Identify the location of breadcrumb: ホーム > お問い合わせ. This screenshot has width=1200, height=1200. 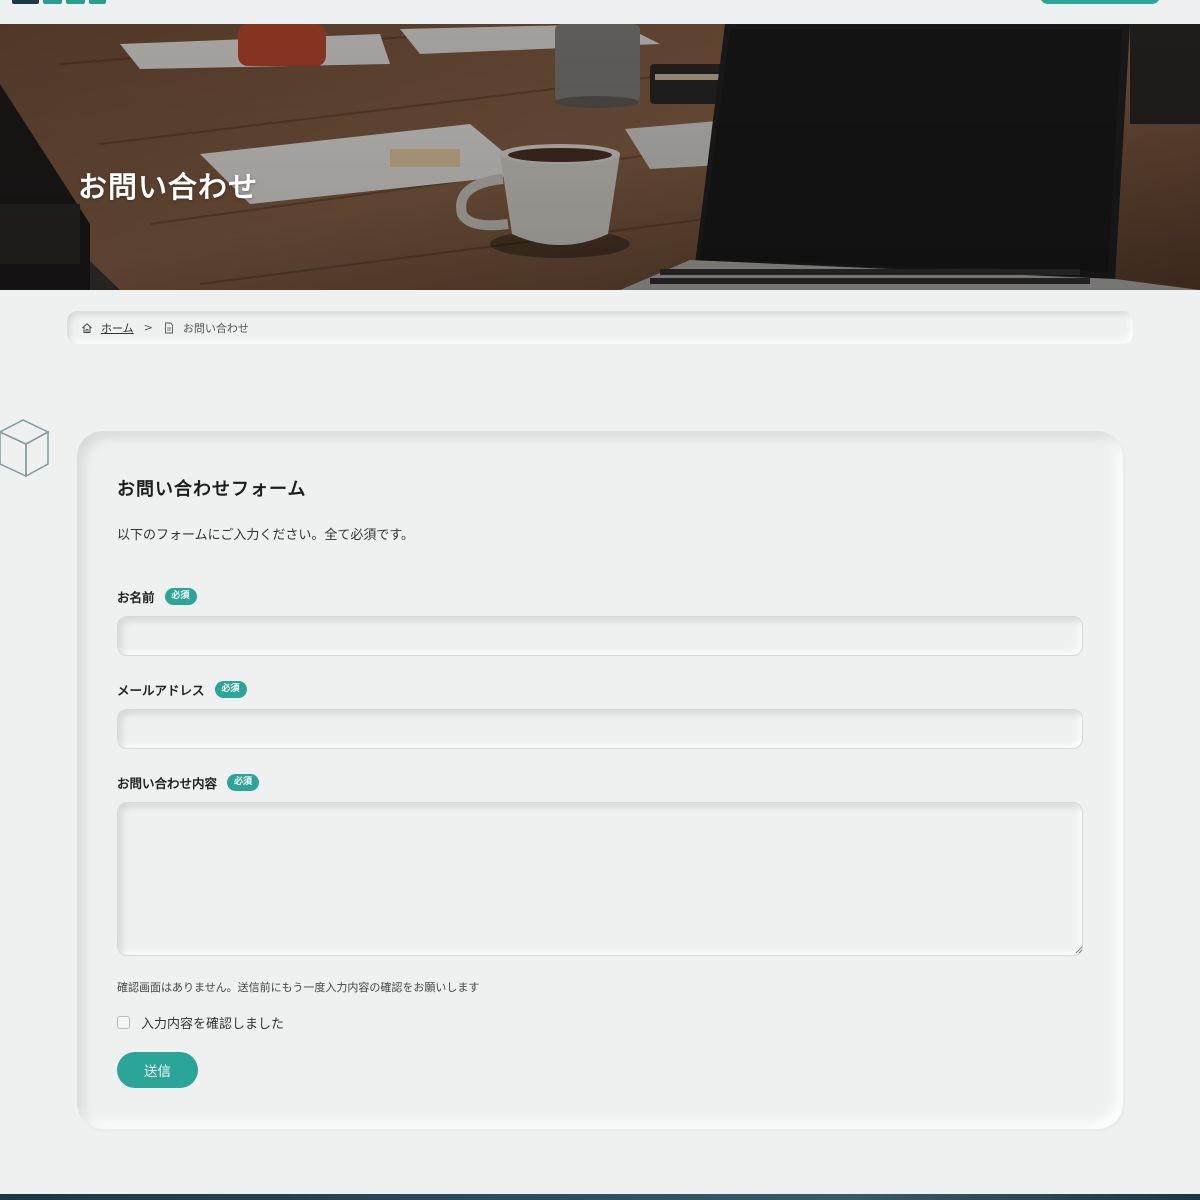
(600, 327).